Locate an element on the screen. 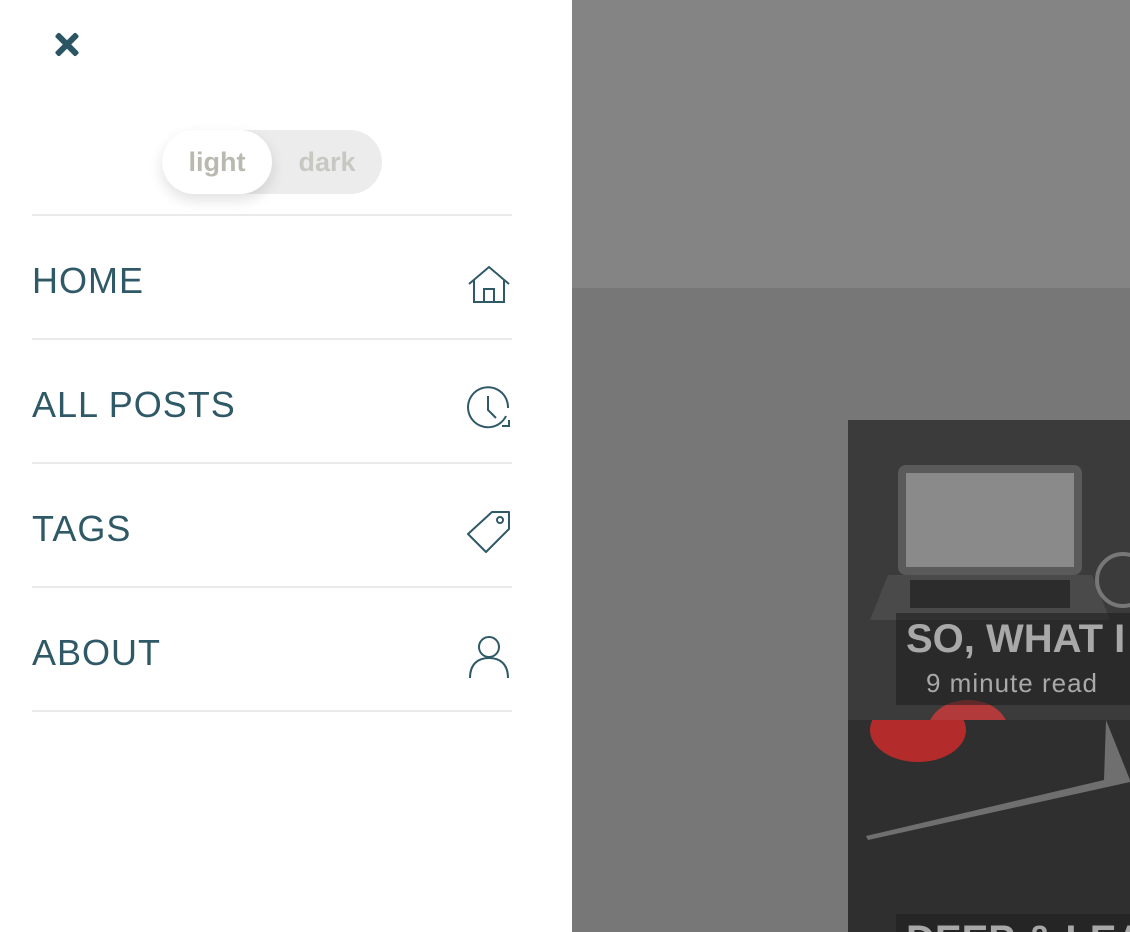 The width and height of the screenshot is (1130, 932). post-card-image is located at coordinates (989, 826).